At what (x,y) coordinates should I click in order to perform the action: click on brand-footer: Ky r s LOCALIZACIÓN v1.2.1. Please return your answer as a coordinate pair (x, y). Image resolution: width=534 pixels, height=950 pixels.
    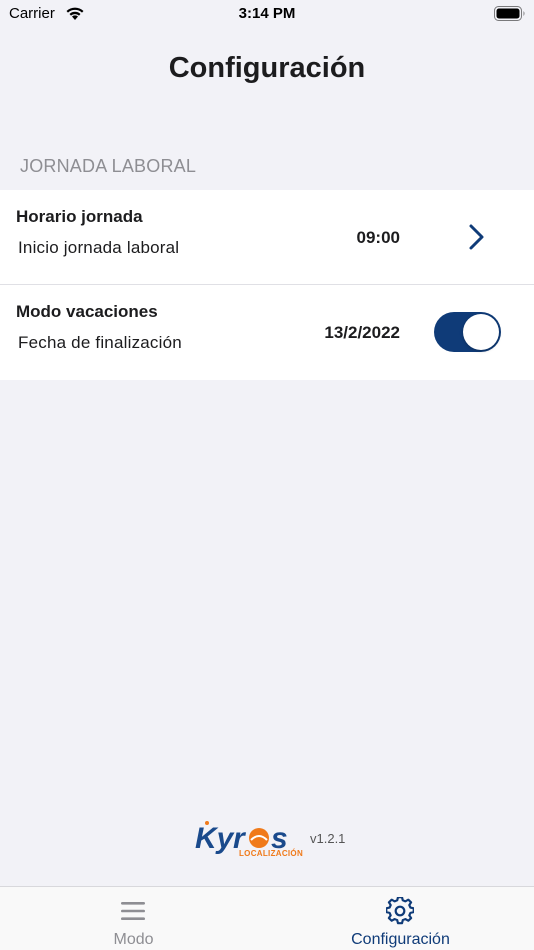
    Looking at the image, I should click on (275, 839).